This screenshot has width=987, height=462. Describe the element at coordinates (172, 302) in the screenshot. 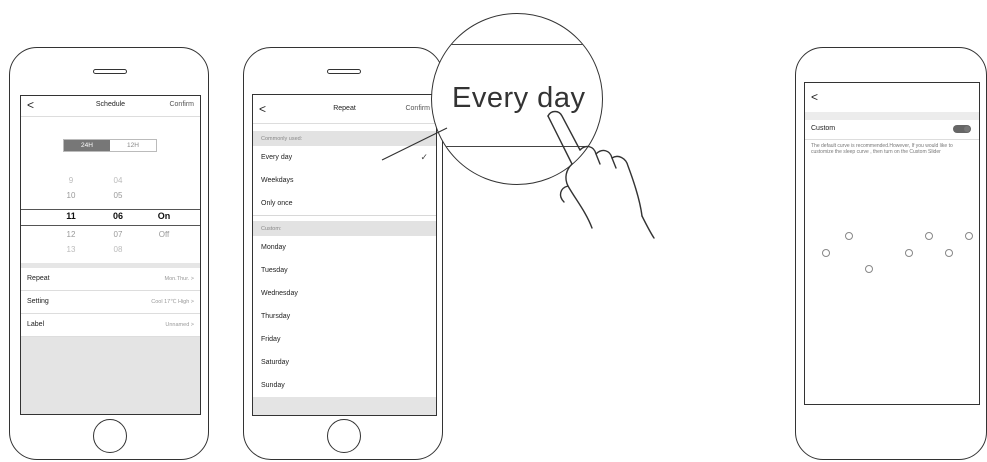

I see `setting-value: Cool 17℃ High >` at that location.